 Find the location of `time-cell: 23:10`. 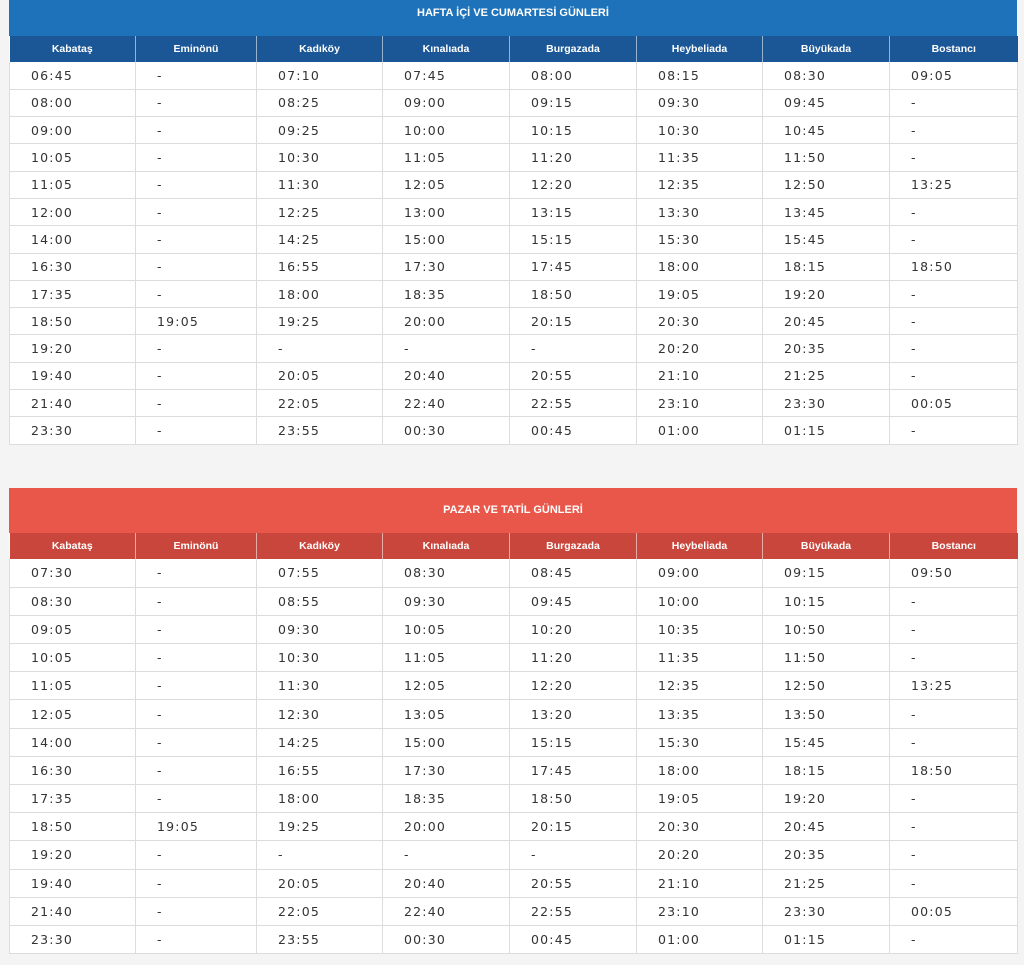

time-cell: 23:10 is located at coordinates (699, 911).